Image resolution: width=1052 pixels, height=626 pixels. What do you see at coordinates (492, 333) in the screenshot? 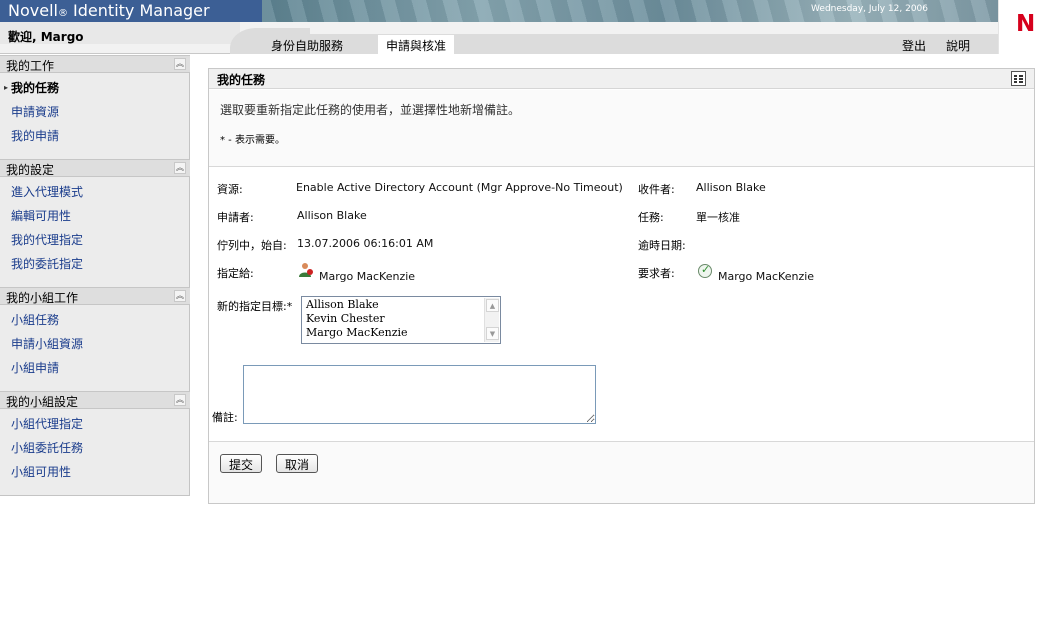
I see `scroll-down-icon: ▼` at bounding box center [492, 333].